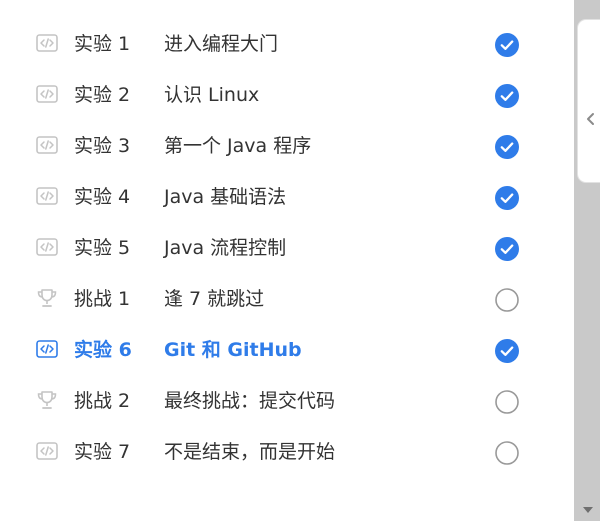 Image resolution: width=600 pixels, height=521 pixels. Describe the element at coordinates (588, 510) in the screenshot. I see `arrow-down-icon` at that location.